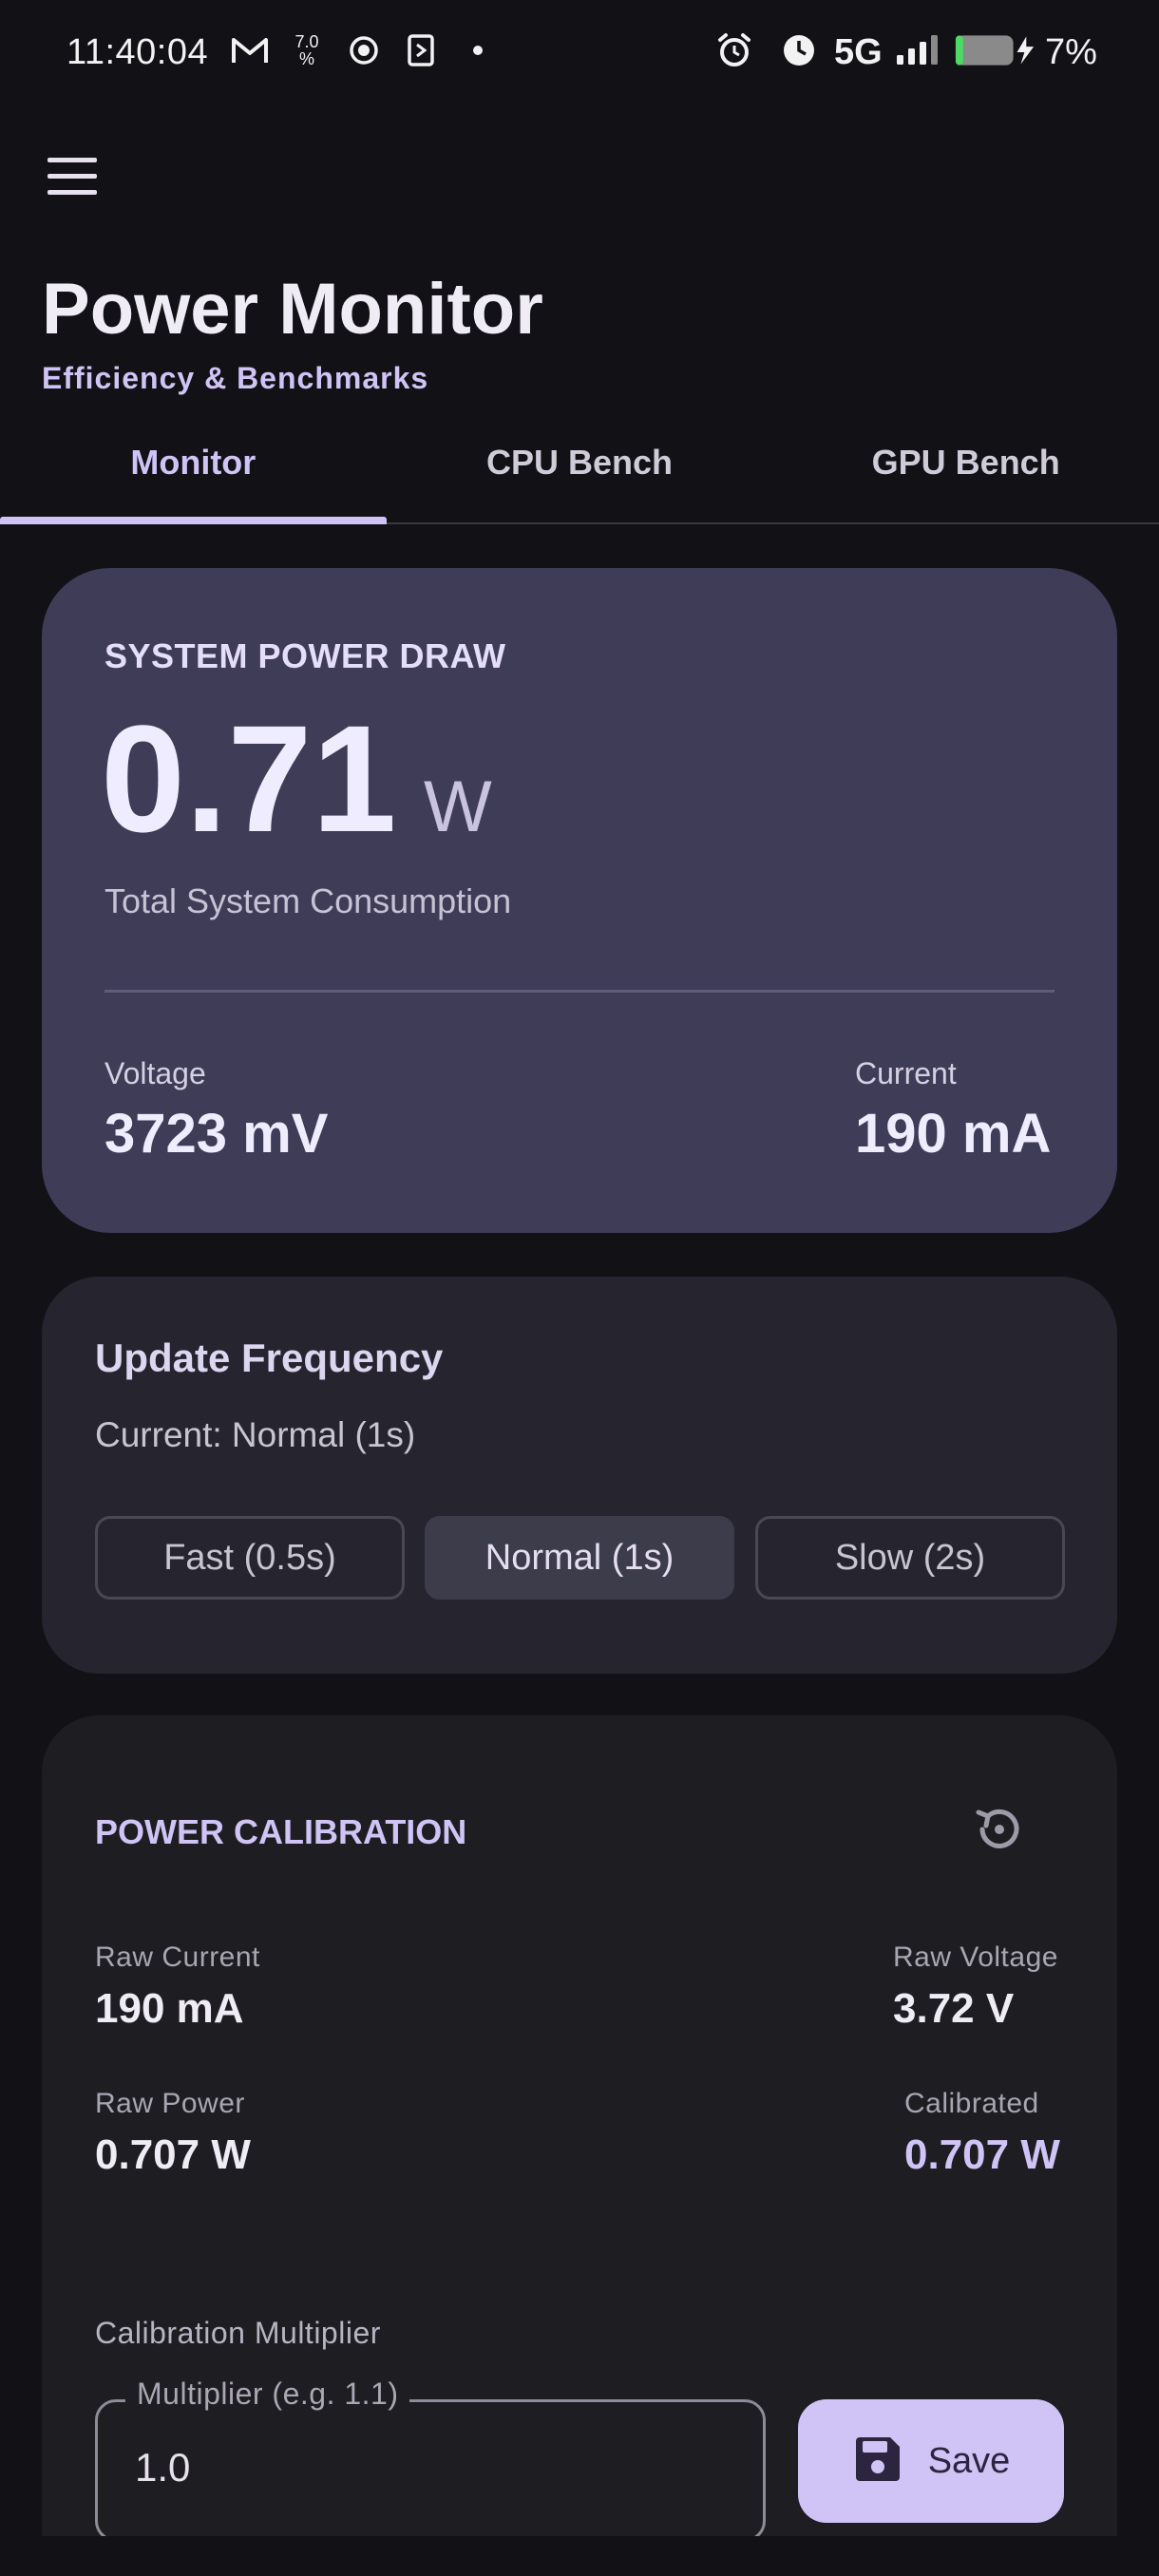 This screenshot has width=1159, height=2576. Describe the element at coordinates (235, 378) in the screenshot. I see `app-subtitle: Efficiency & Benchmarks` at that location.